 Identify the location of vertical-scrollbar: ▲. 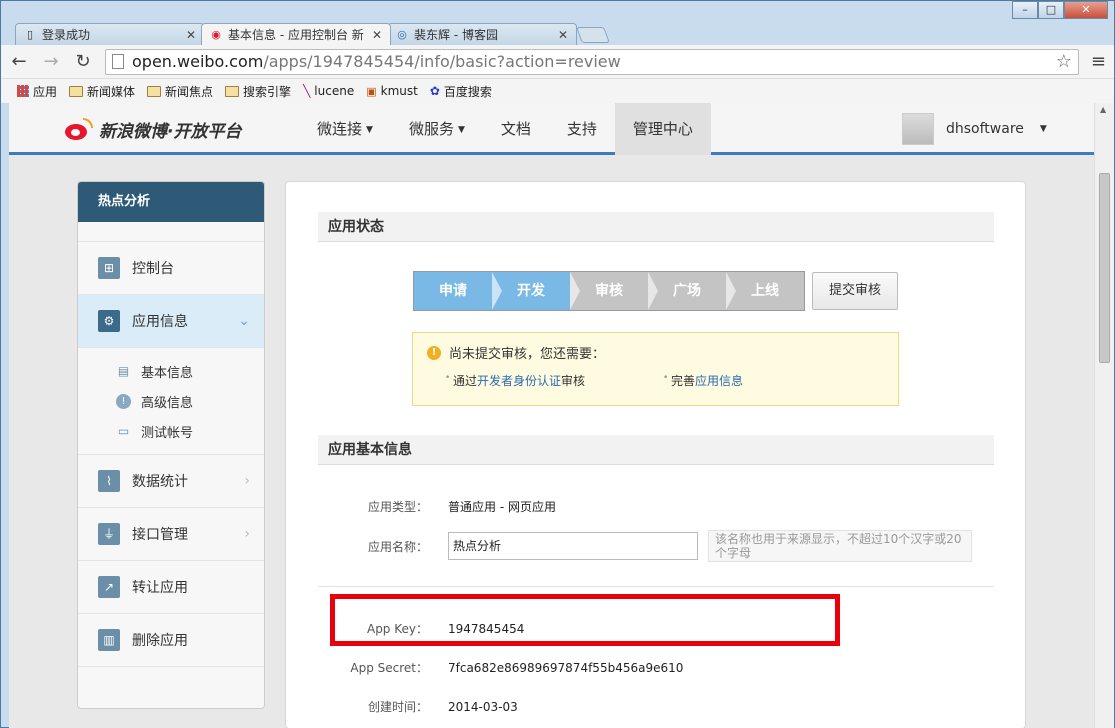
(1104, 415).